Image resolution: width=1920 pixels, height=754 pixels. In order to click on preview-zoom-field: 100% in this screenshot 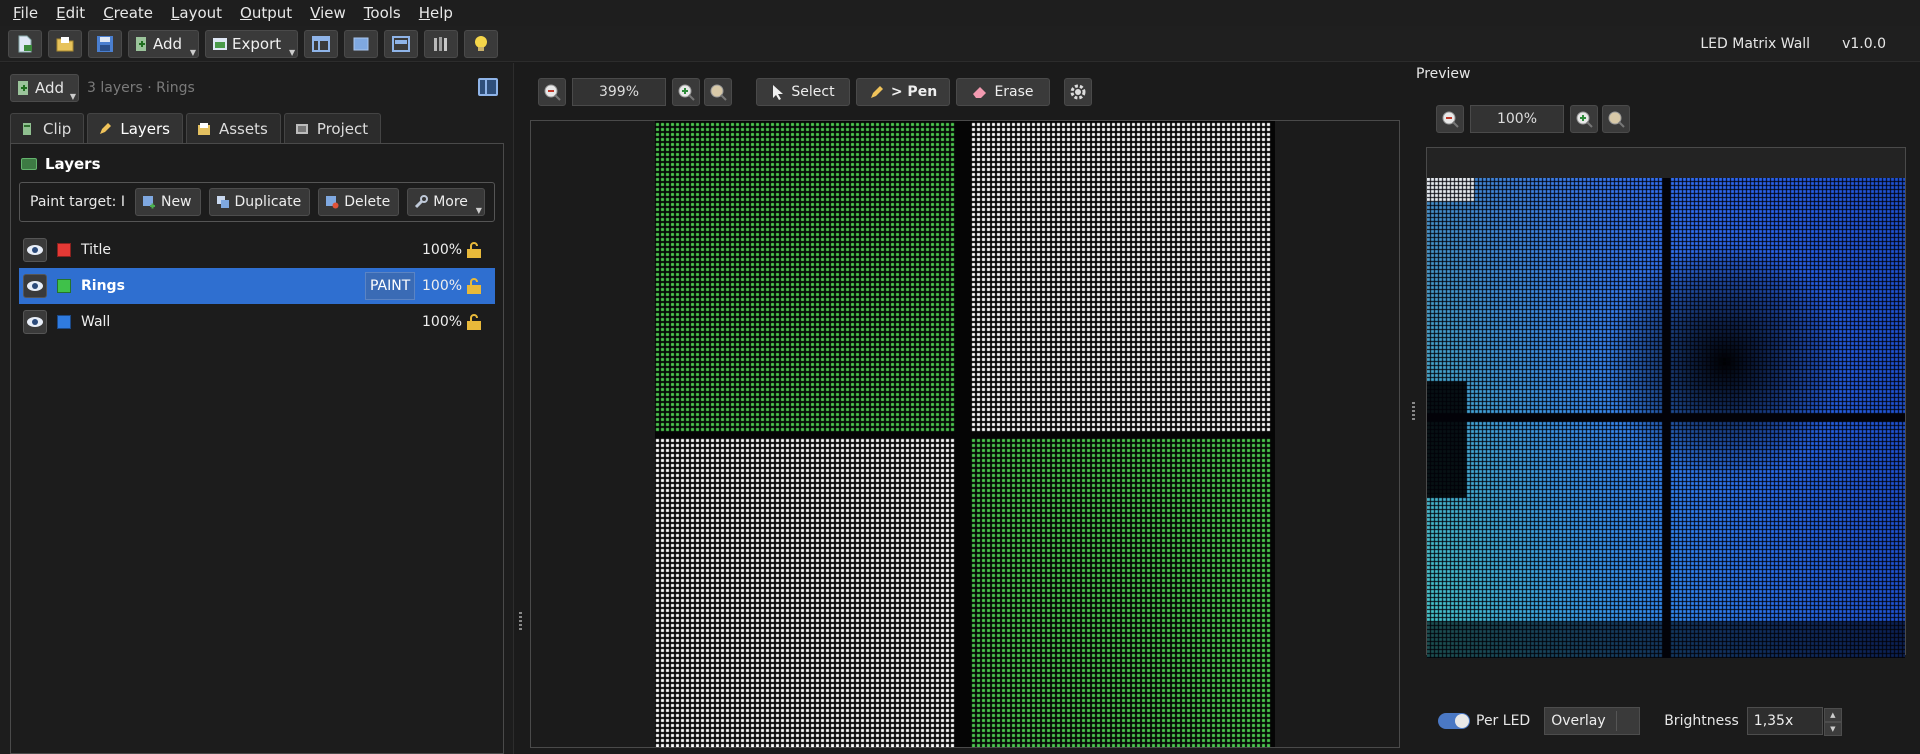, I will do `click(1517, 119)`.